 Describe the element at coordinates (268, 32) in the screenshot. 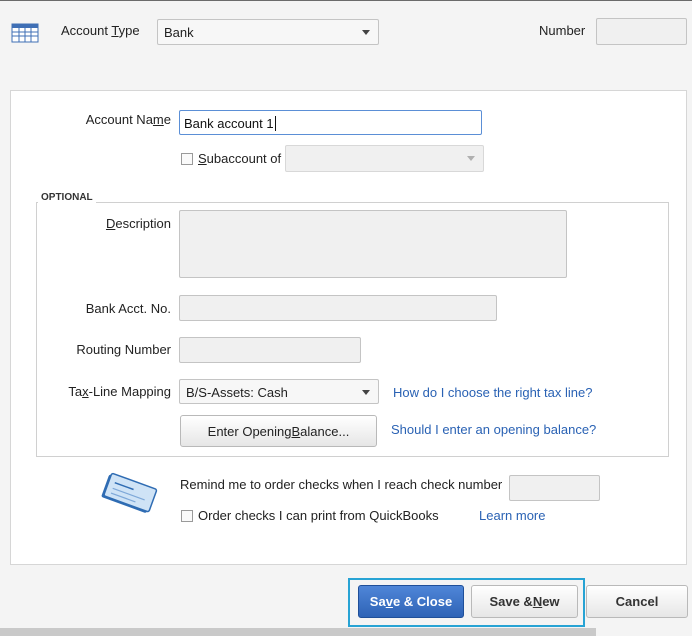

I see `account-type-select: Bank` at that location.